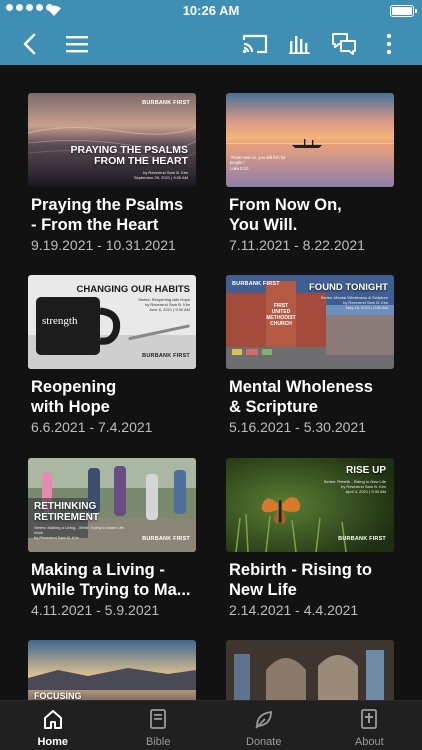 Image resolution: width=422 pixels, height=750 pixels. I want to click on chat-button, so click(344, 44).